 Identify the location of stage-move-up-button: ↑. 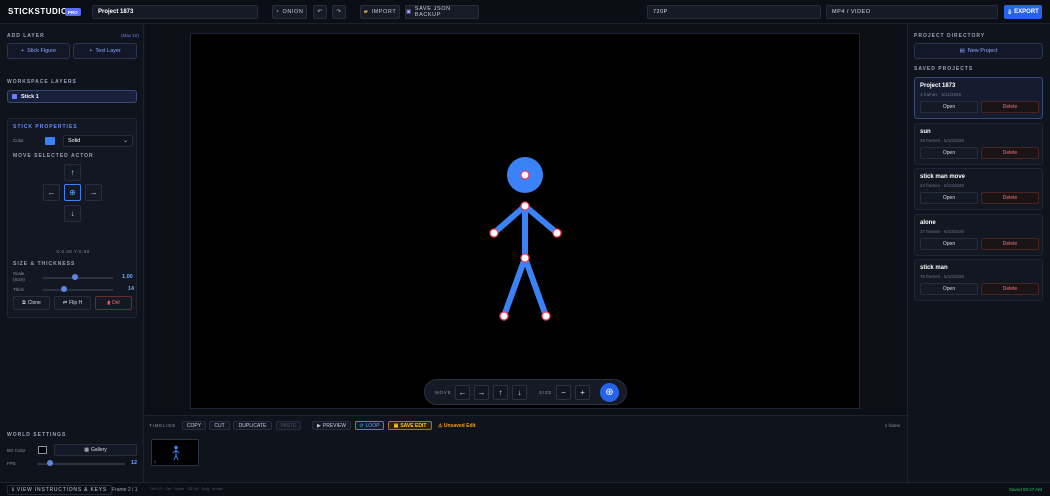
(500, 392).